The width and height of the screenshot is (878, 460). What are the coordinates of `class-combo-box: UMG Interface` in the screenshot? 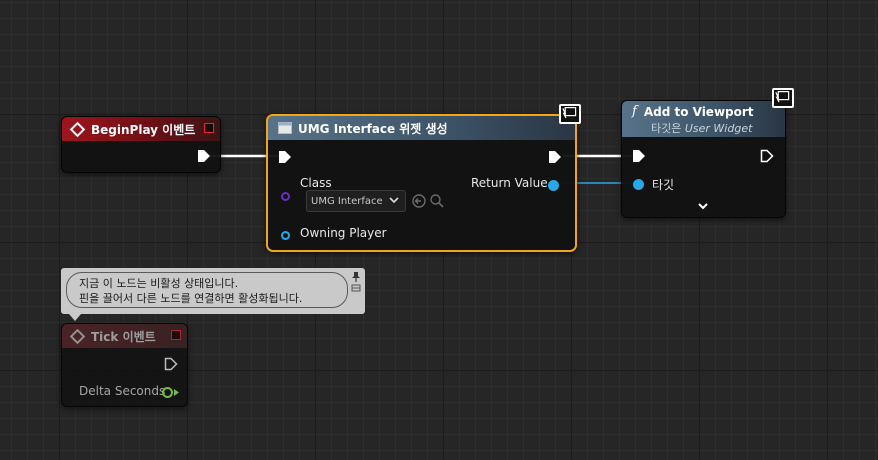 It's located at (356, 201).